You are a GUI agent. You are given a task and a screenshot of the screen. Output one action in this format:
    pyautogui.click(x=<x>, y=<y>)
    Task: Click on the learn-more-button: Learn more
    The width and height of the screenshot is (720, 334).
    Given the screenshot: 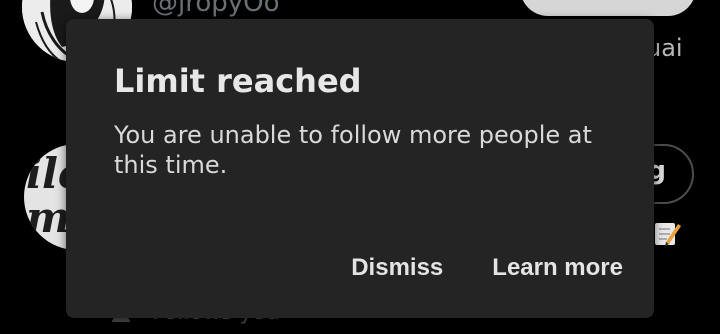 What is the action you would take?
    pyautogui.click(x=557, y=268)
    